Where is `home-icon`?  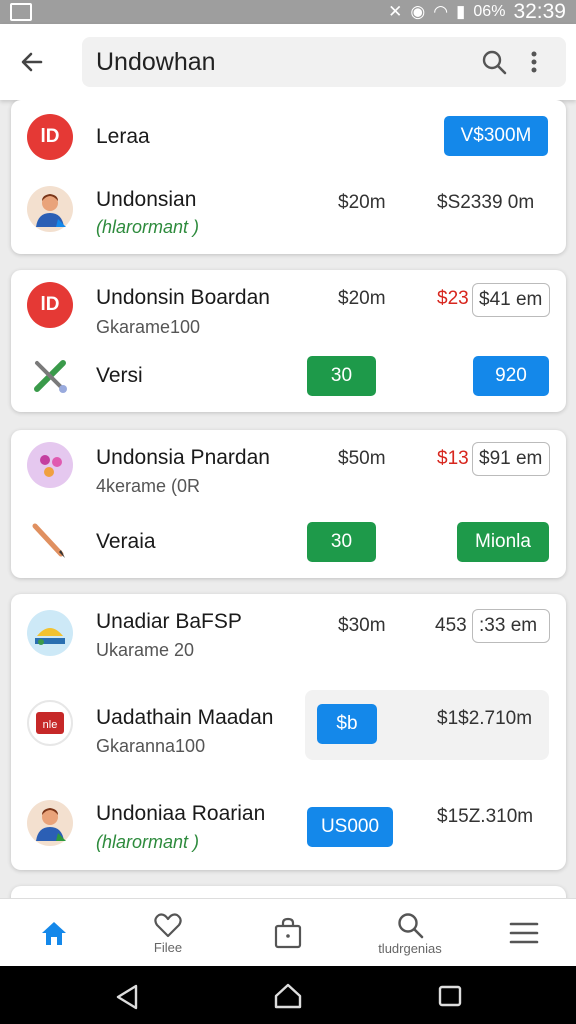
home-icon is located at coordinates (54, 933).